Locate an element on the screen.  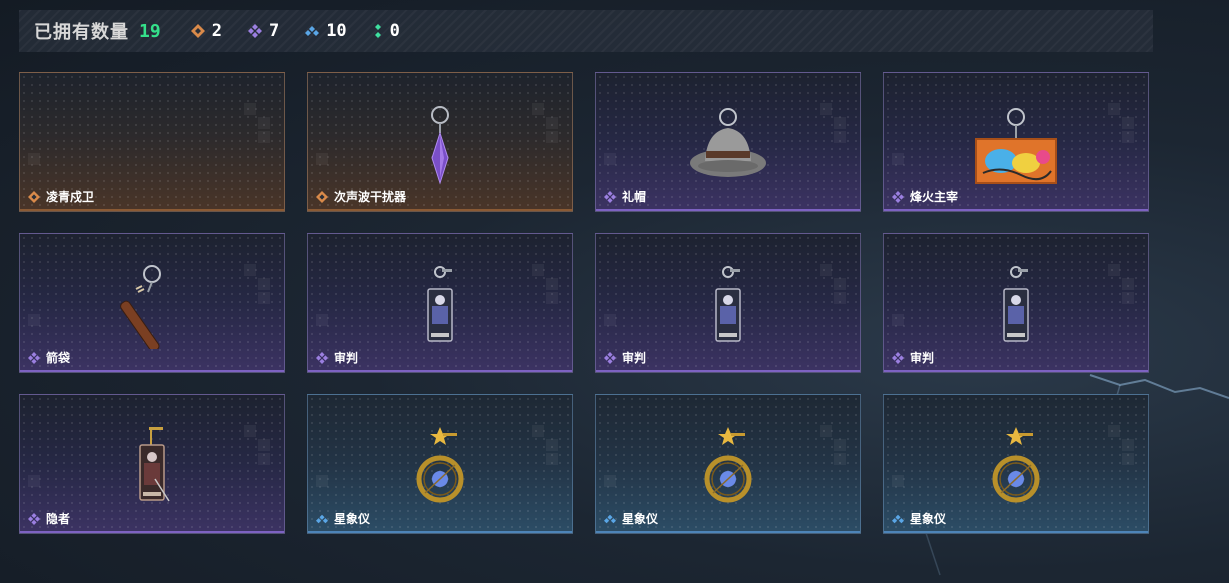
graffiti-container-icon is located at coordinates (1016, 146).